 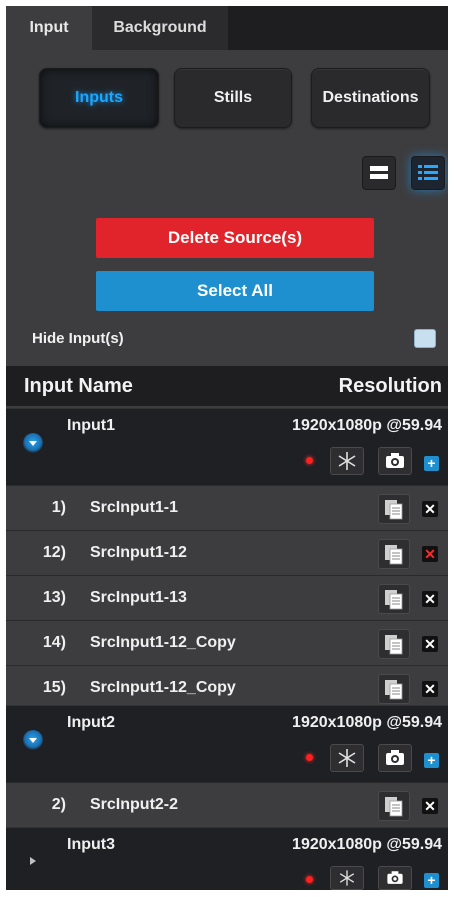 What do you see at coordinates (91, 425) in the screenshot?
I see `input-group-name: Input1` at bounding box center [91, 425].